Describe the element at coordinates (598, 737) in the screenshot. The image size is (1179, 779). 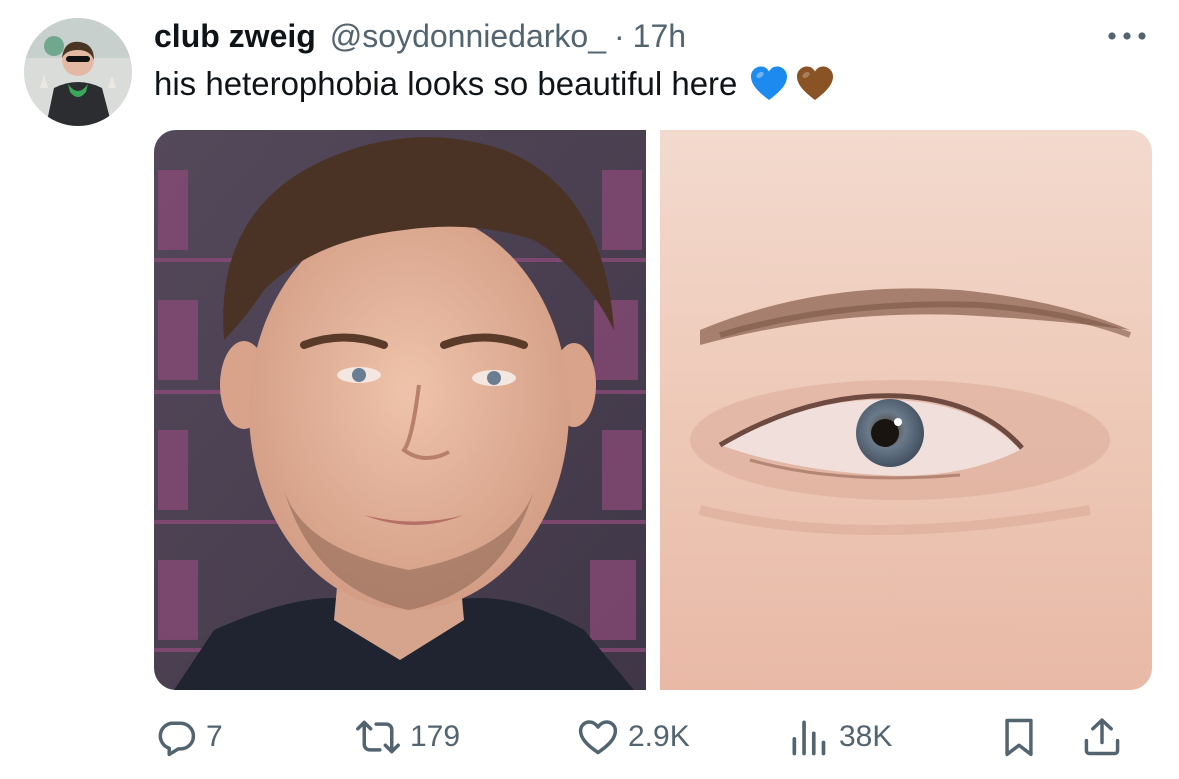
I see `heart-outline-icon` at that location.